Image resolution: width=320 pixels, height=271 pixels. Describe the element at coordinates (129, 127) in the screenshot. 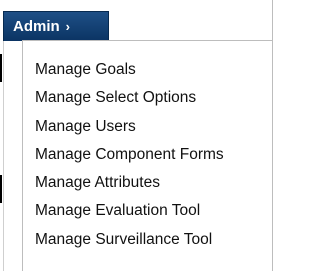

I see `menu-item-manage-users: Manage Users` at that location.